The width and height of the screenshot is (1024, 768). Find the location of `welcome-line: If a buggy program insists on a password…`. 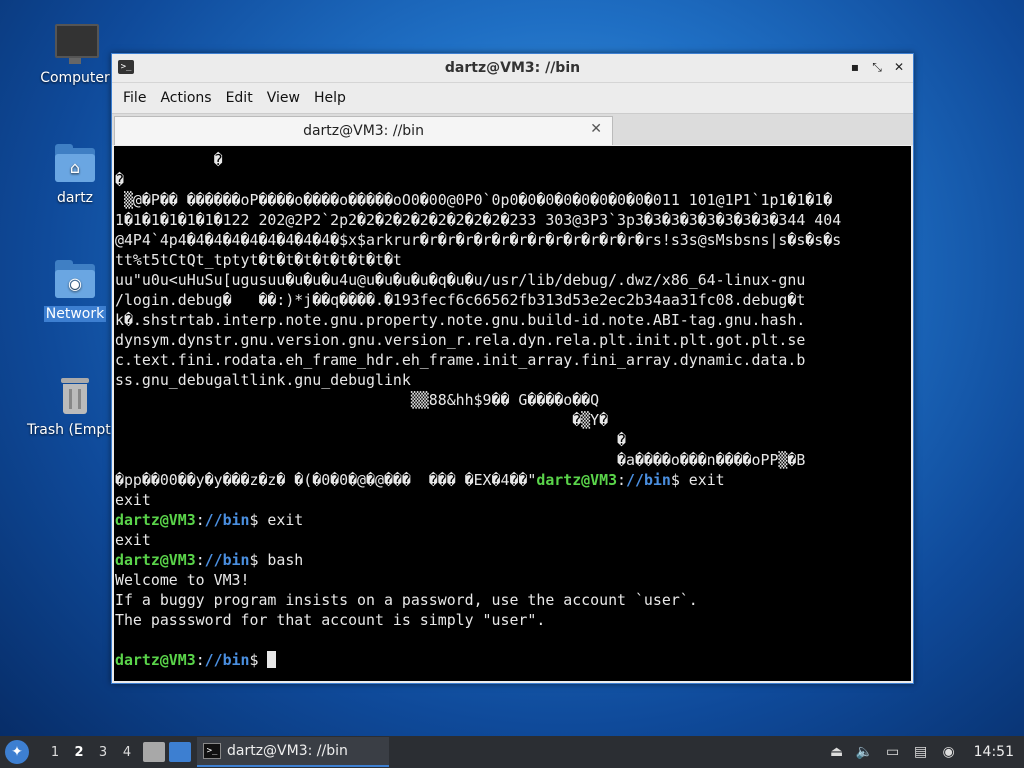

welcome-line: If a buggy program insists on a password… is located at coordinates (406, 600).